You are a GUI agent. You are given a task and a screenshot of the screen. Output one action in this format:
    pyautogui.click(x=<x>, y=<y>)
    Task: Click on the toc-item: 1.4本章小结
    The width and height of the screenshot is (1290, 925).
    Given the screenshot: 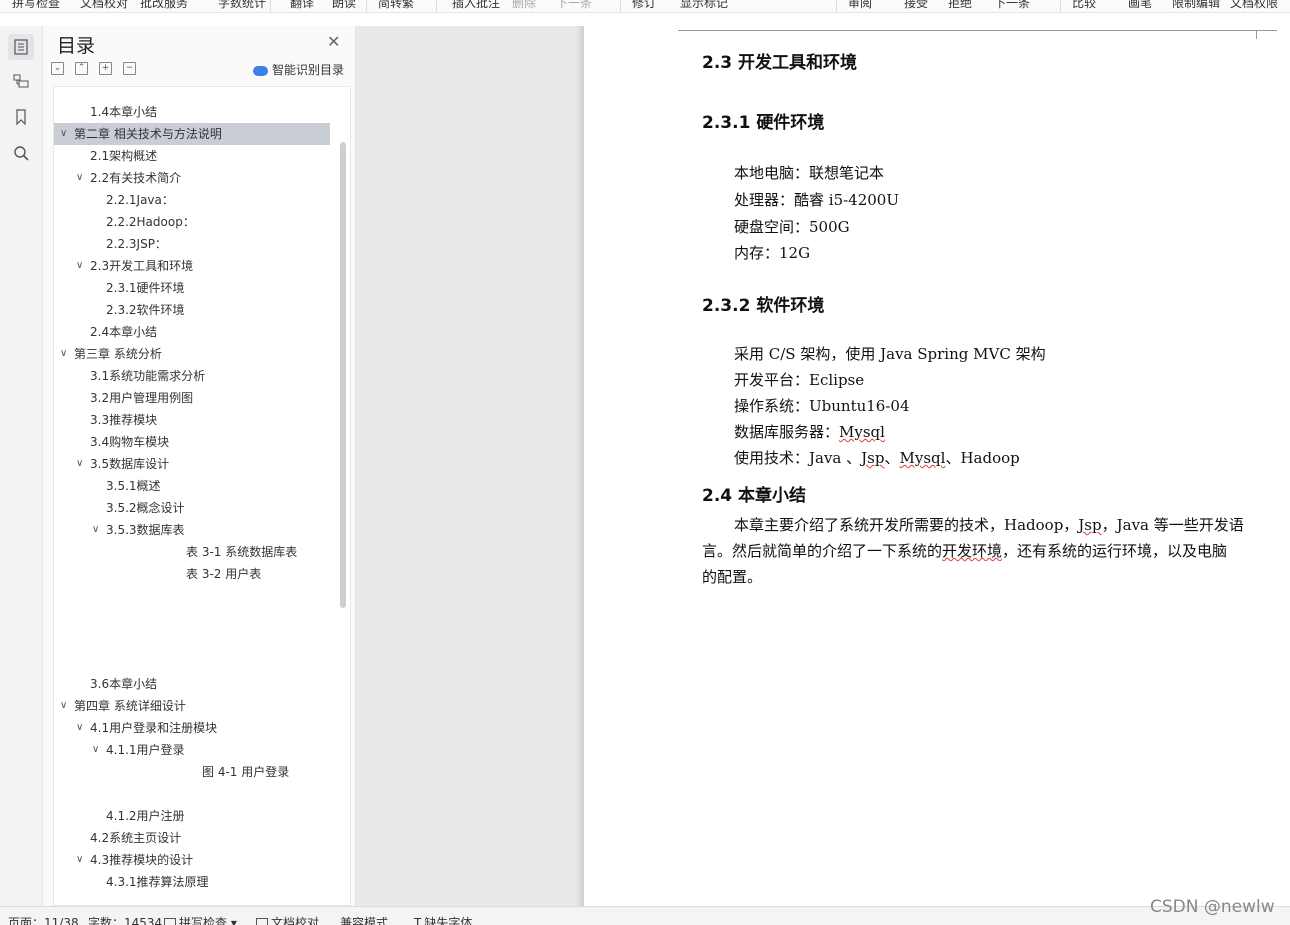 What is the action you would take?
    pyautogui.click(x=192, y=112)
    